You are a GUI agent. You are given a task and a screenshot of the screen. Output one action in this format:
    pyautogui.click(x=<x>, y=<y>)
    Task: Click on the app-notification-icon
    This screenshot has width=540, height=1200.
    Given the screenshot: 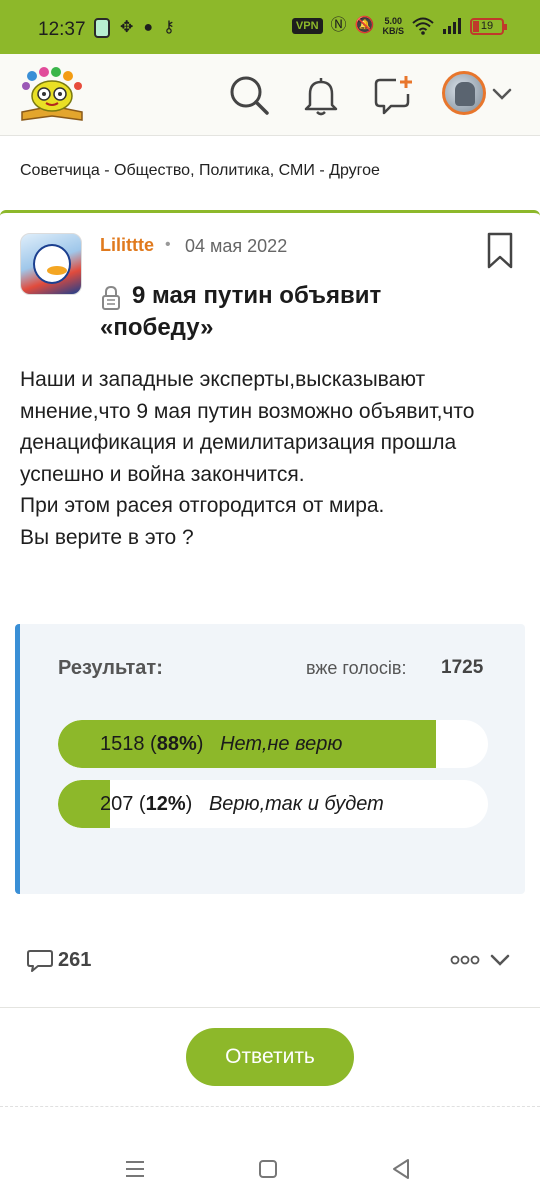 What is the action you would take?
    pyautogui.click(x=102, y=28)
    